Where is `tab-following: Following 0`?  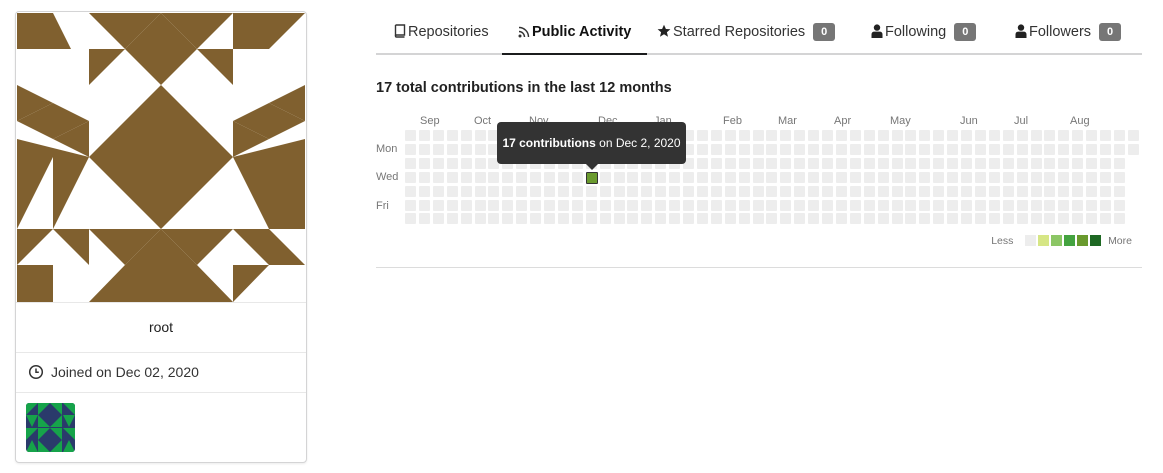
tab-following: Following 0 is located at coordinates (924, 32).